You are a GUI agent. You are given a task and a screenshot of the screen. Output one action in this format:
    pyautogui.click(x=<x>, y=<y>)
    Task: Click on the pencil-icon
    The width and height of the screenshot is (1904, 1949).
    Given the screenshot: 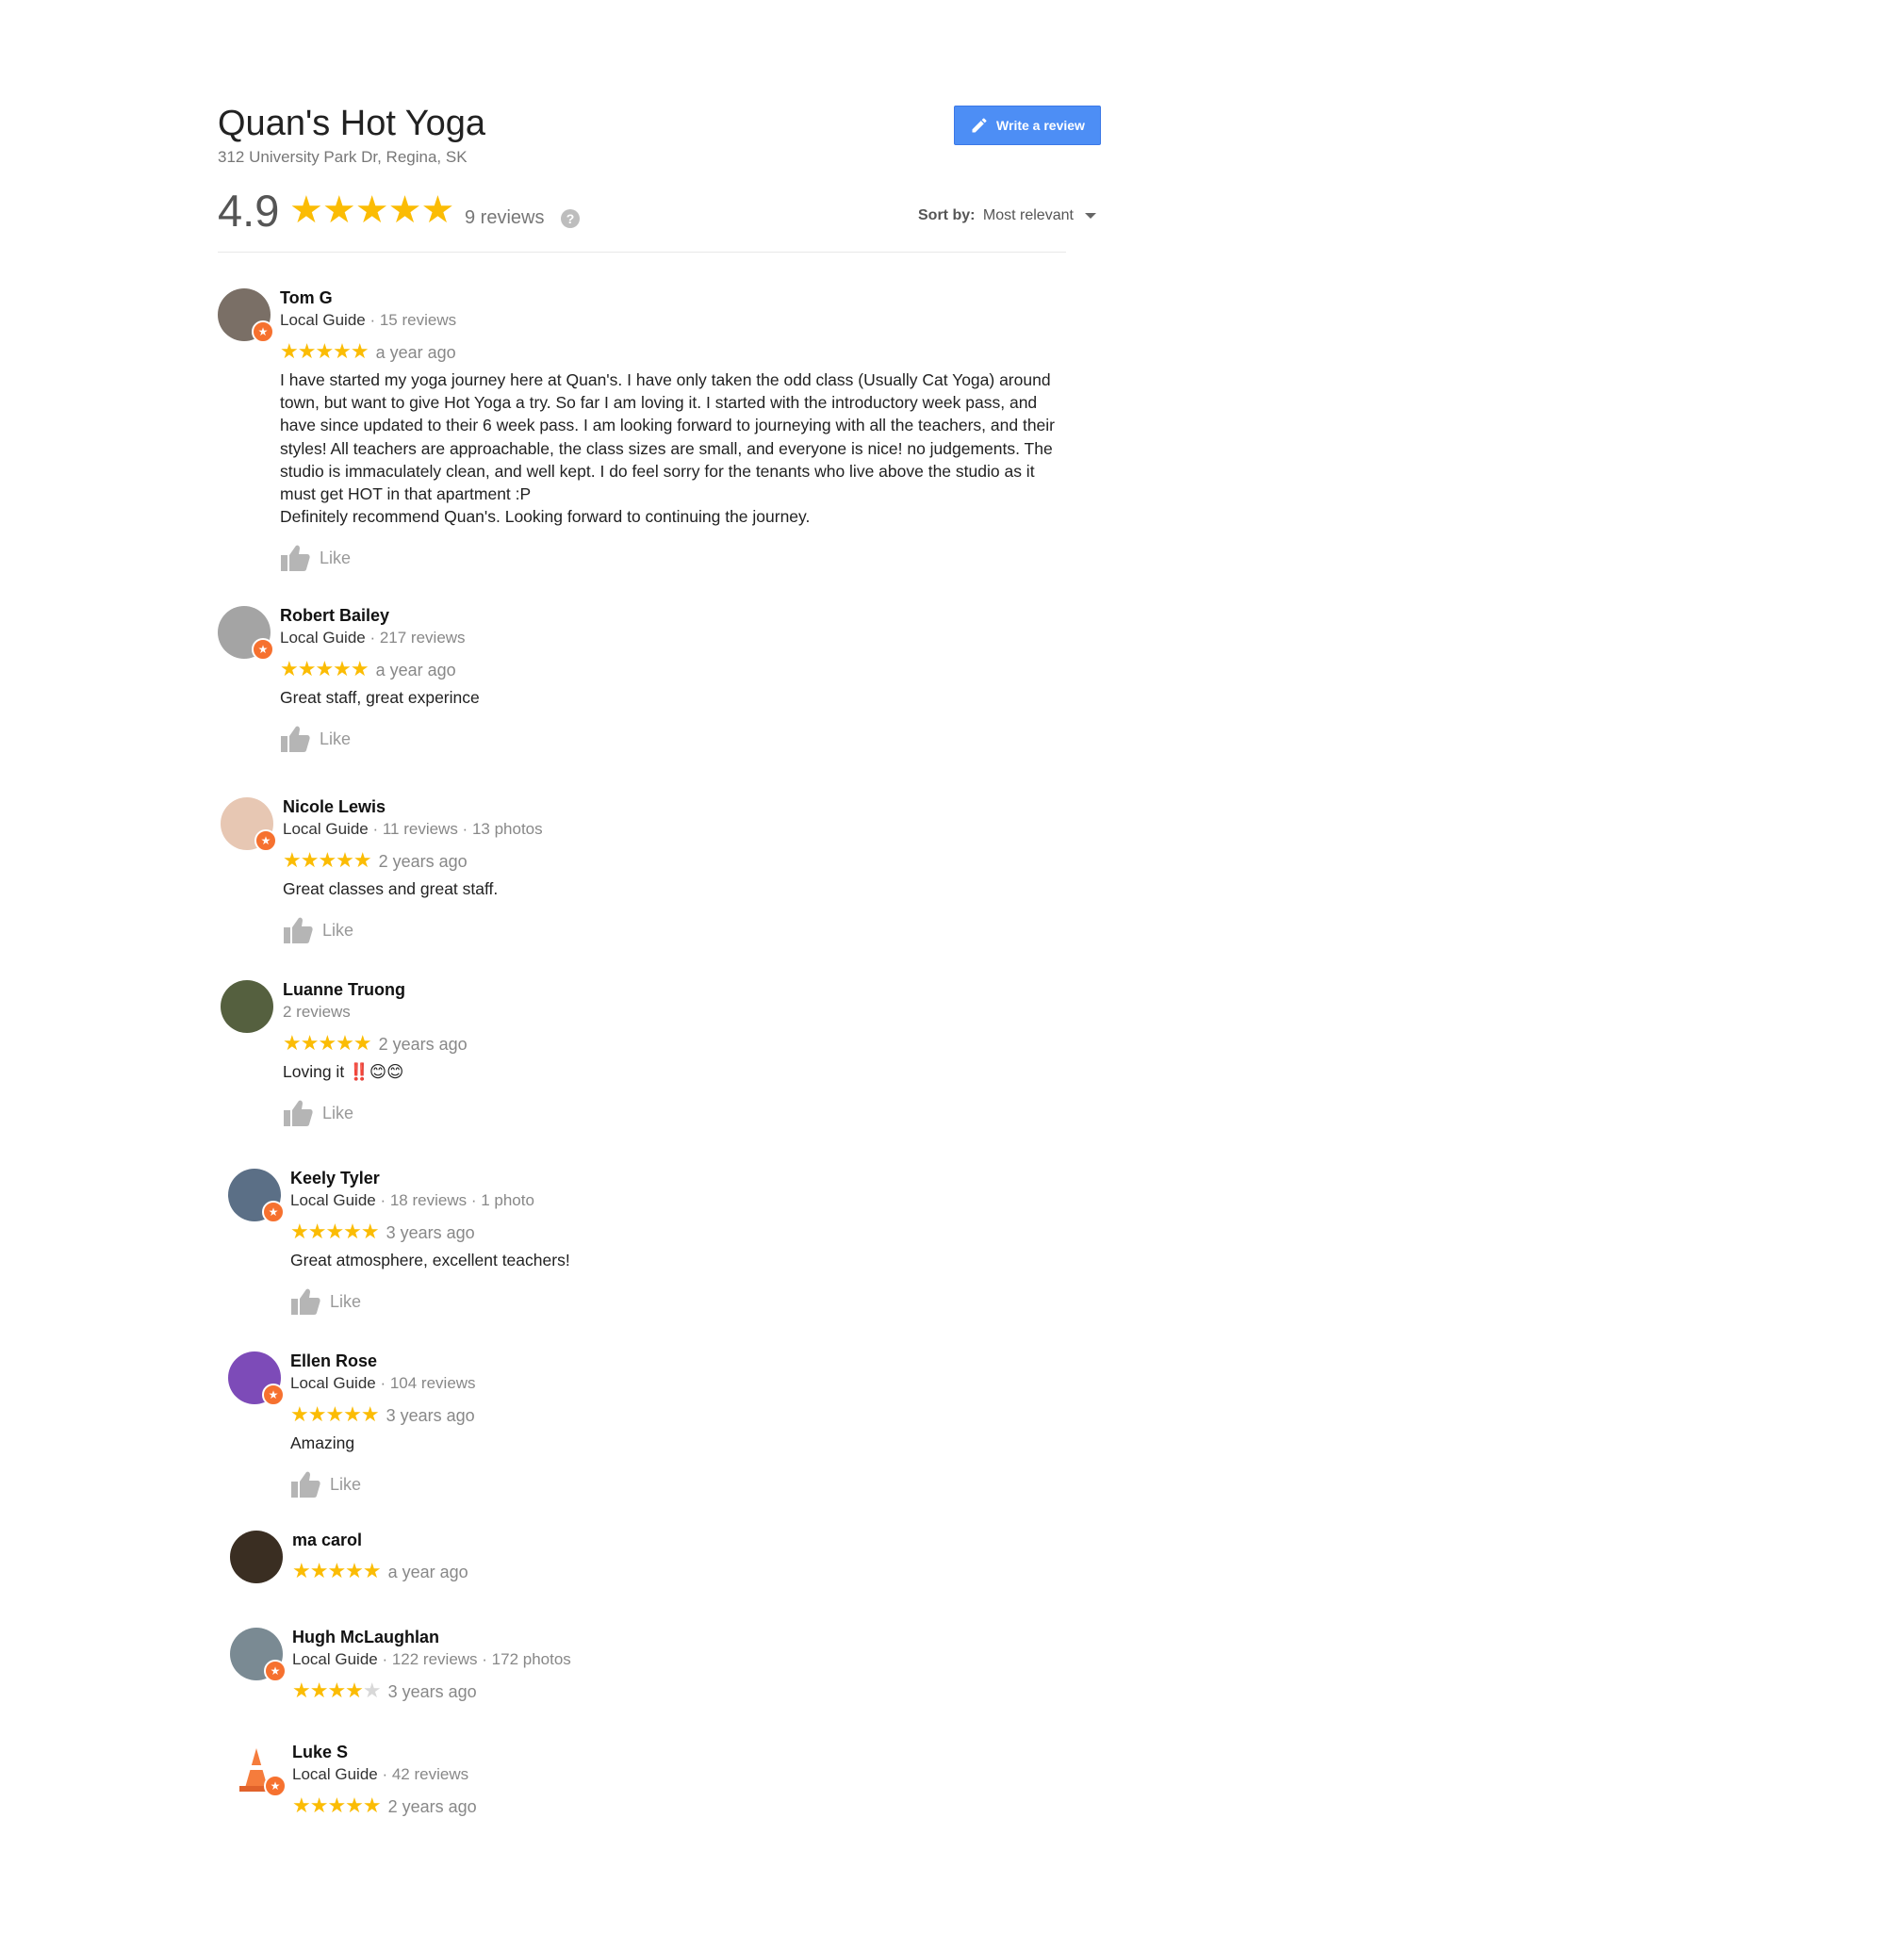 What is the action you would take?
    pyautogui.click(x=979, y=125)
    